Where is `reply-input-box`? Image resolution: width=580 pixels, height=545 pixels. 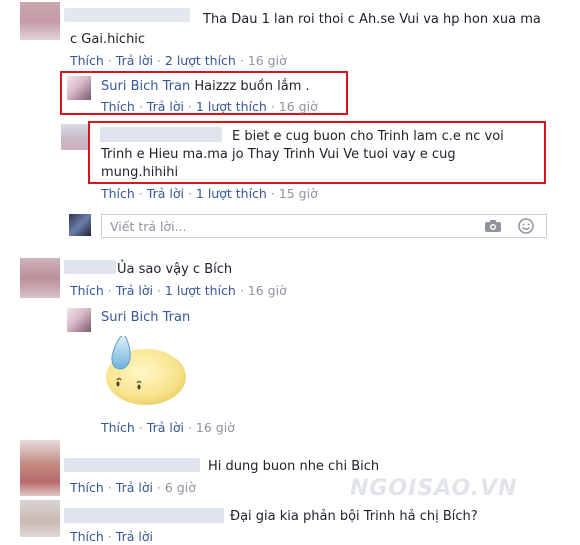
reply-input-box is located at coordinates (324, 226).